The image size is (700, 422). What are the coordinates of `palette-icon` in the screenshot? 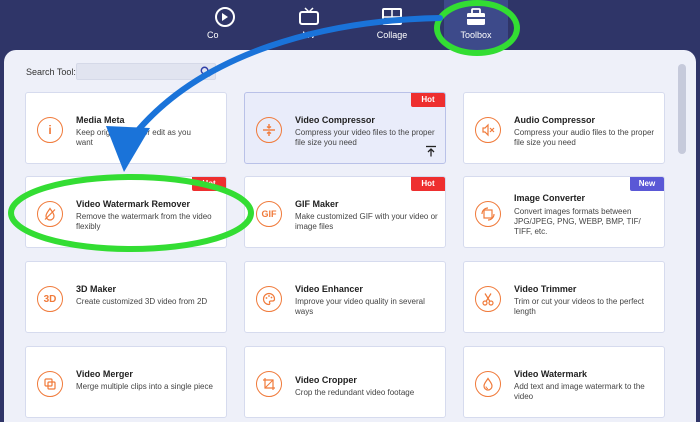 It's located at (269, 299).